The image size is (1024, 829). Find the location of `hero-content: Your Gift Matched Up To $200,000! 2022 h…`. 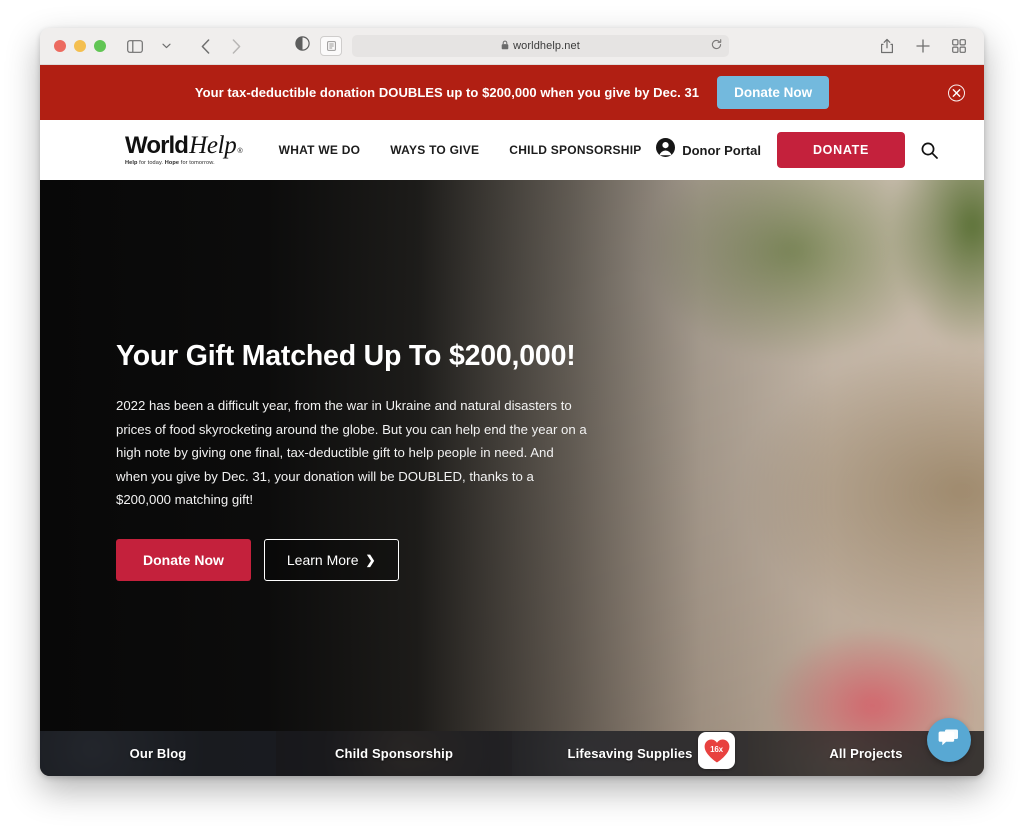

hero-content: Your Gift Matched Up To $200,000! 2022 h… is located at coordinates (366, 460).